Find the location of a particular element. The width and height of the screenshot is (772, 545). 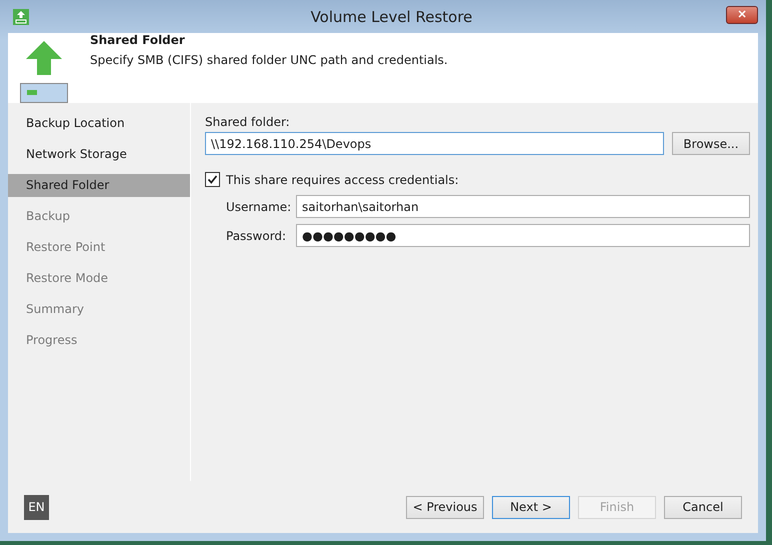

username-label: Username: is located at coordinates (259, 207).